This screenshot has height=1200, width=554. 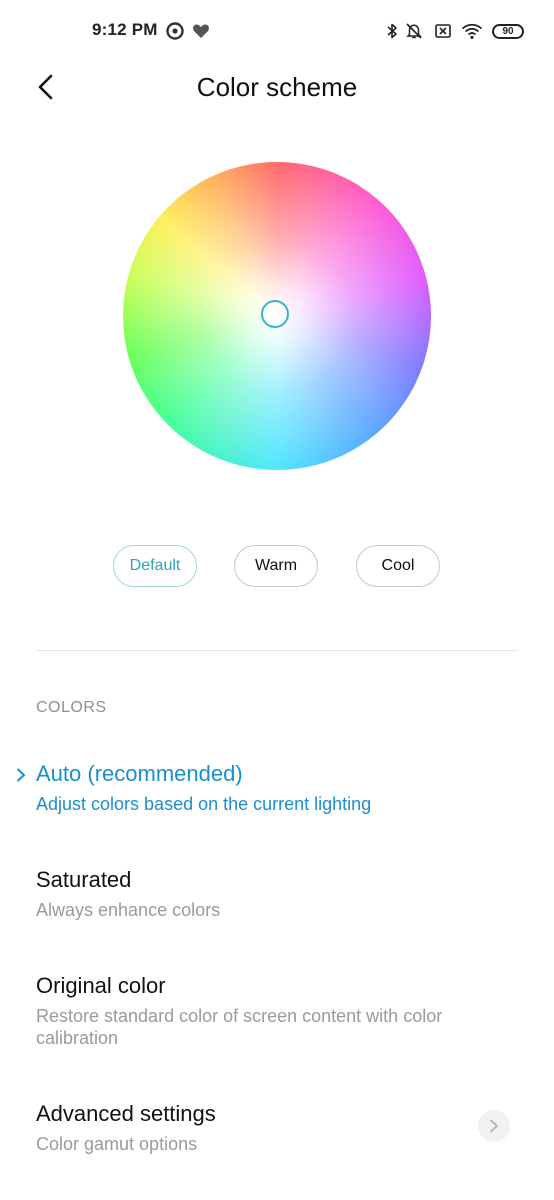 What do you see at coordinates (276, 566) in the screenshot?
I see `preset-warm-button: Warm` at bounding box center [276, 566].